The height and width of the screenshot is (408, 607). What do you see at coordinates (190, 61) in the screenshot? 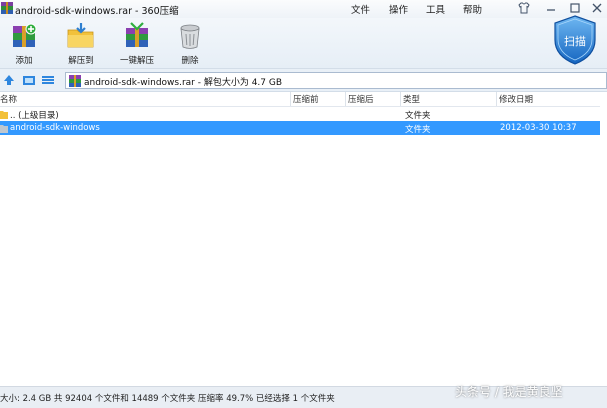
I see `delete-label: 删除` at bounding box center [190, 61].